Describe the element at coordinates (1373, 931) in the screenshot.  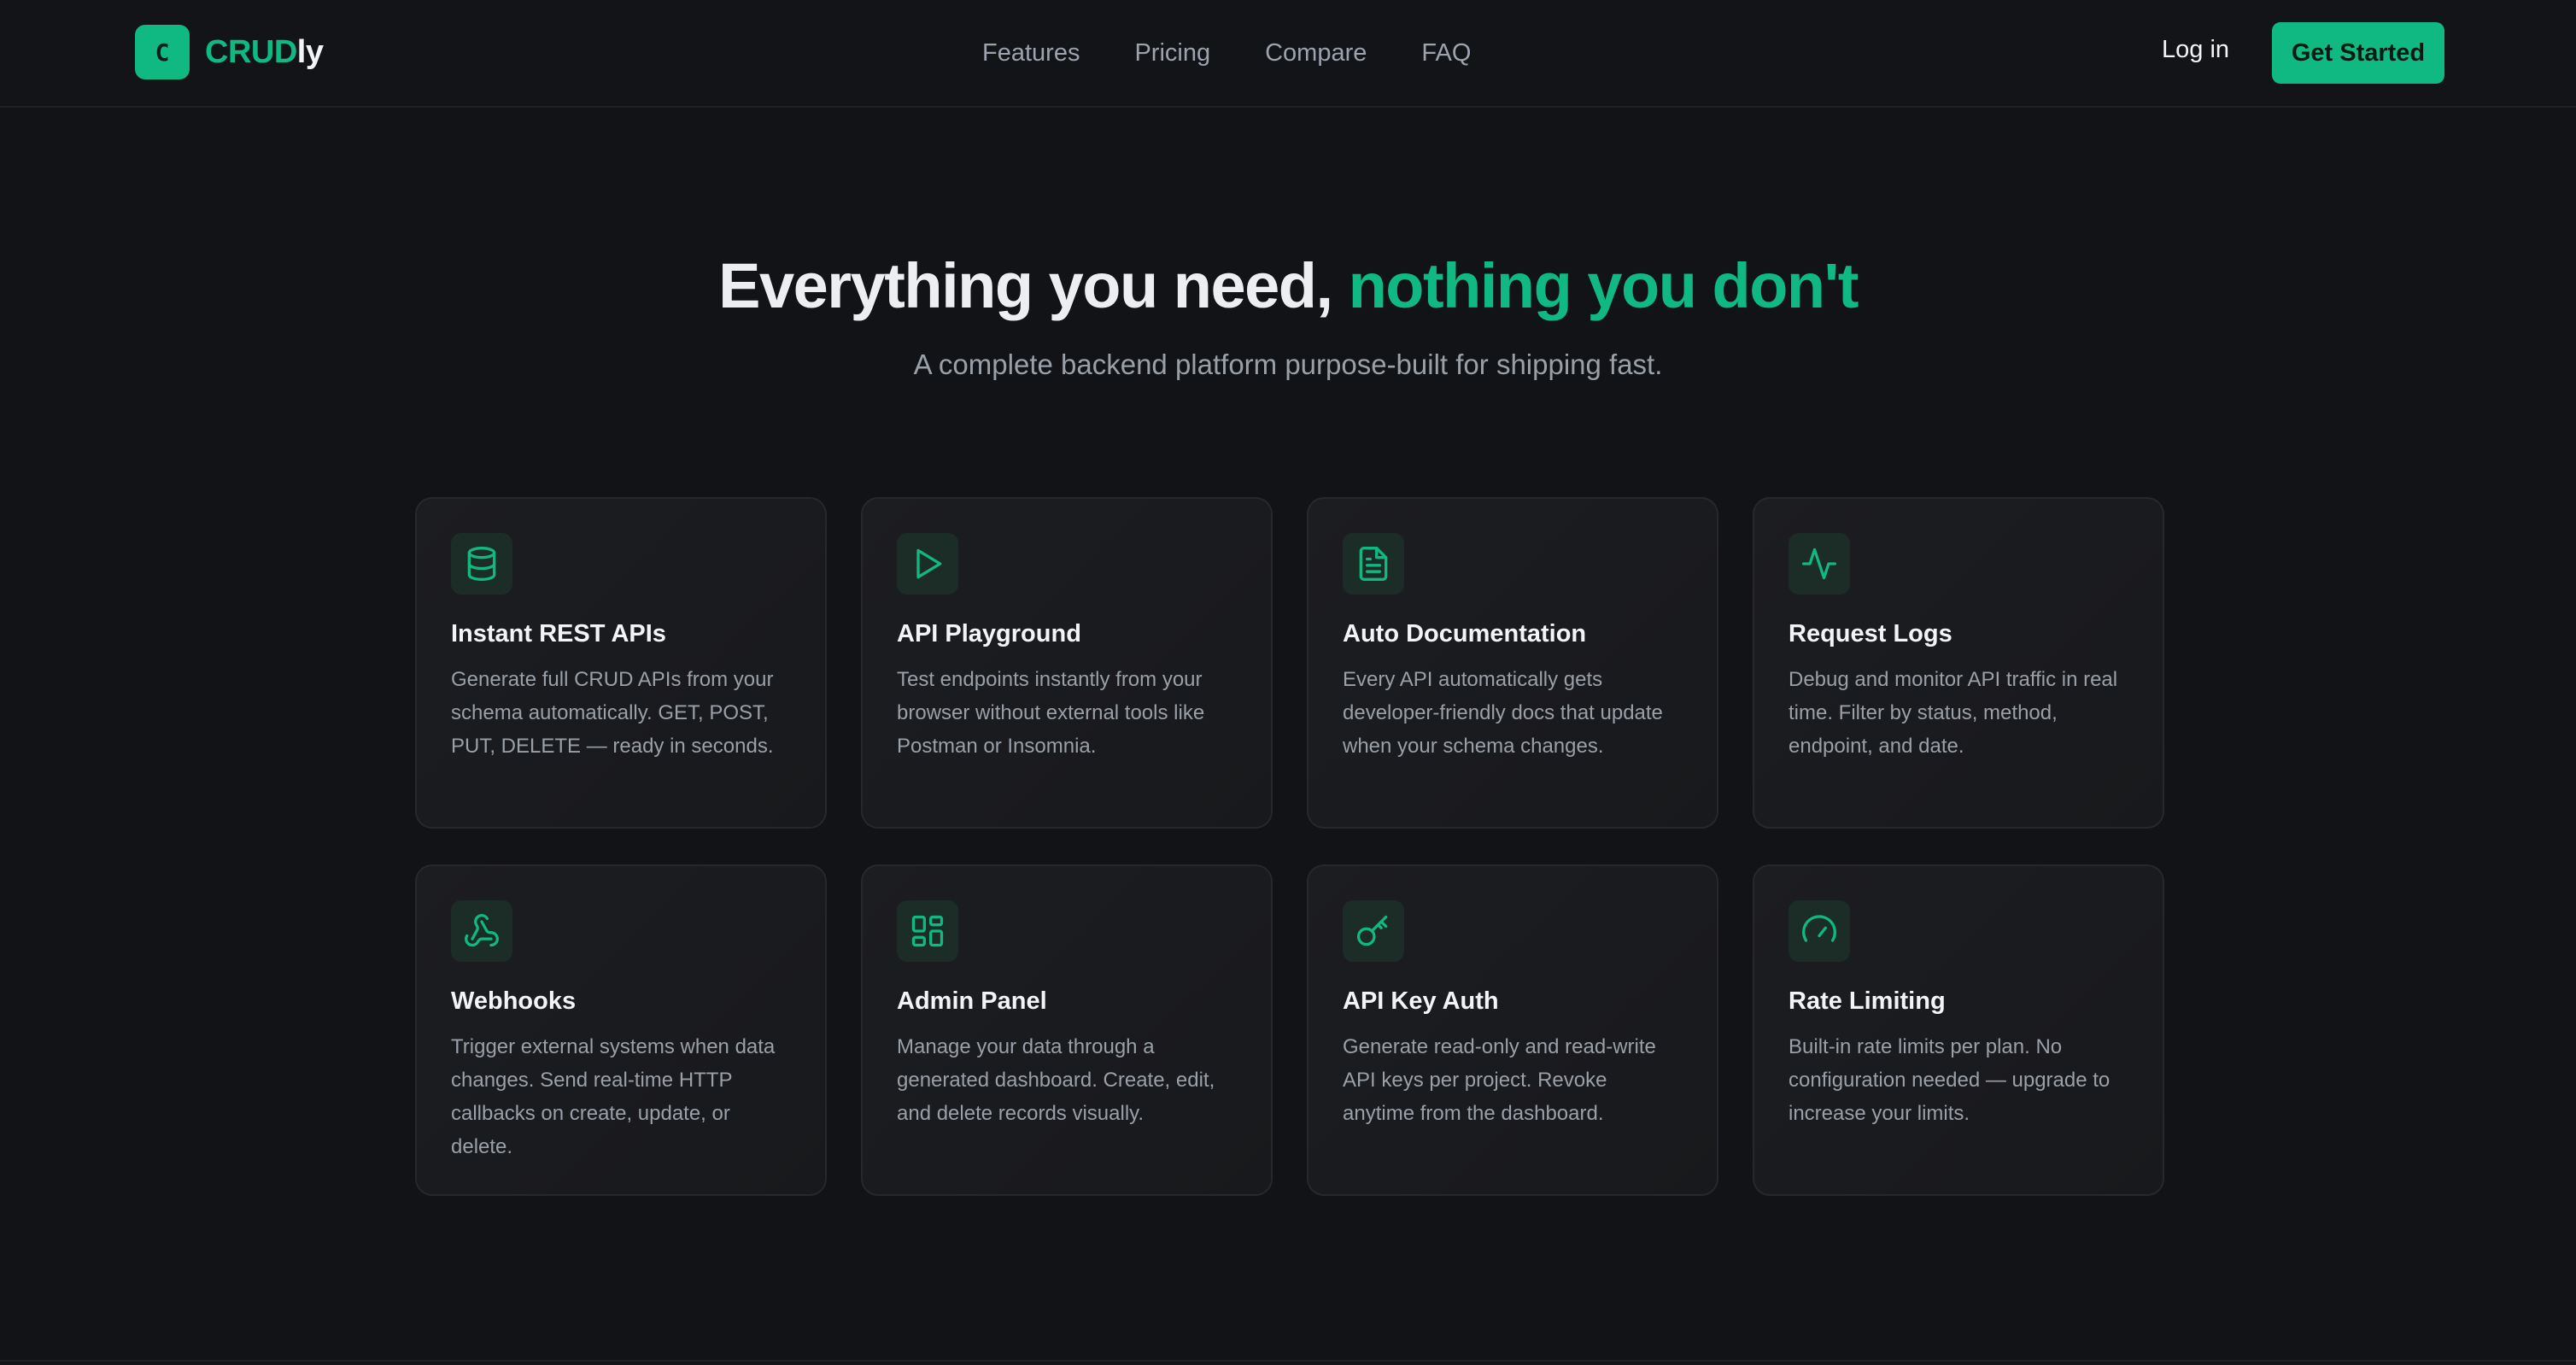
I see `key-icon` at that location.